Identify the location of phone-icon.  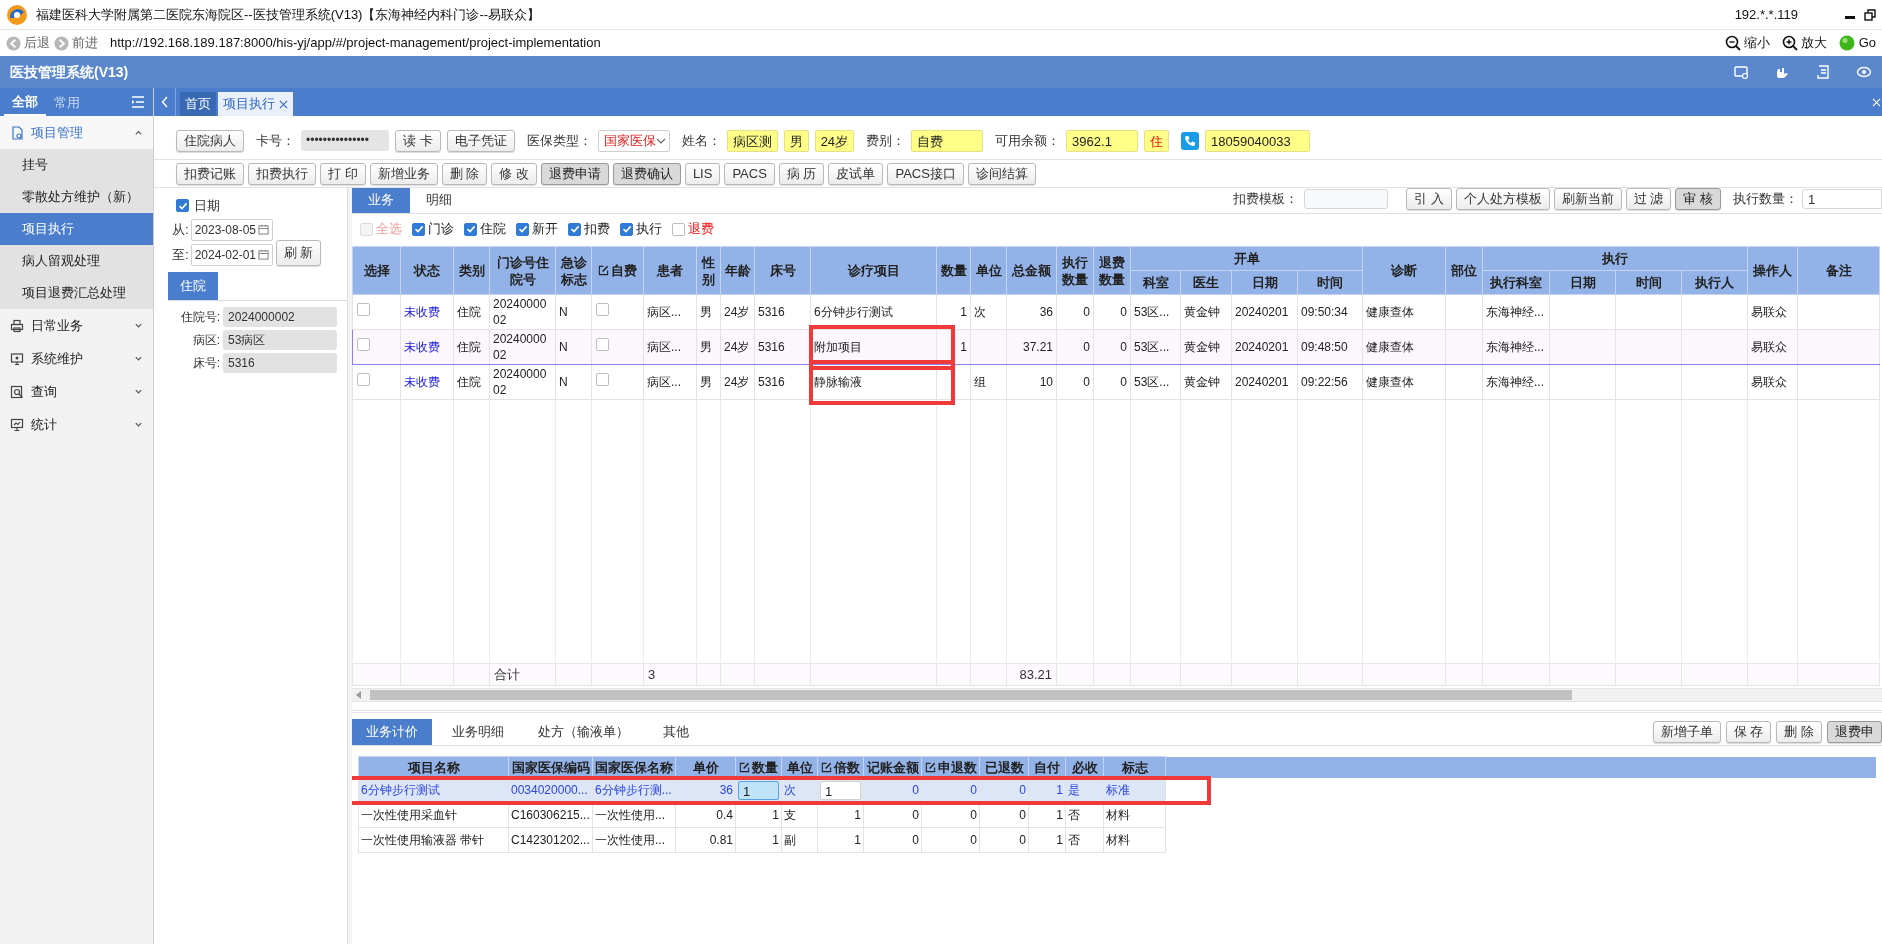
(1190, 140).